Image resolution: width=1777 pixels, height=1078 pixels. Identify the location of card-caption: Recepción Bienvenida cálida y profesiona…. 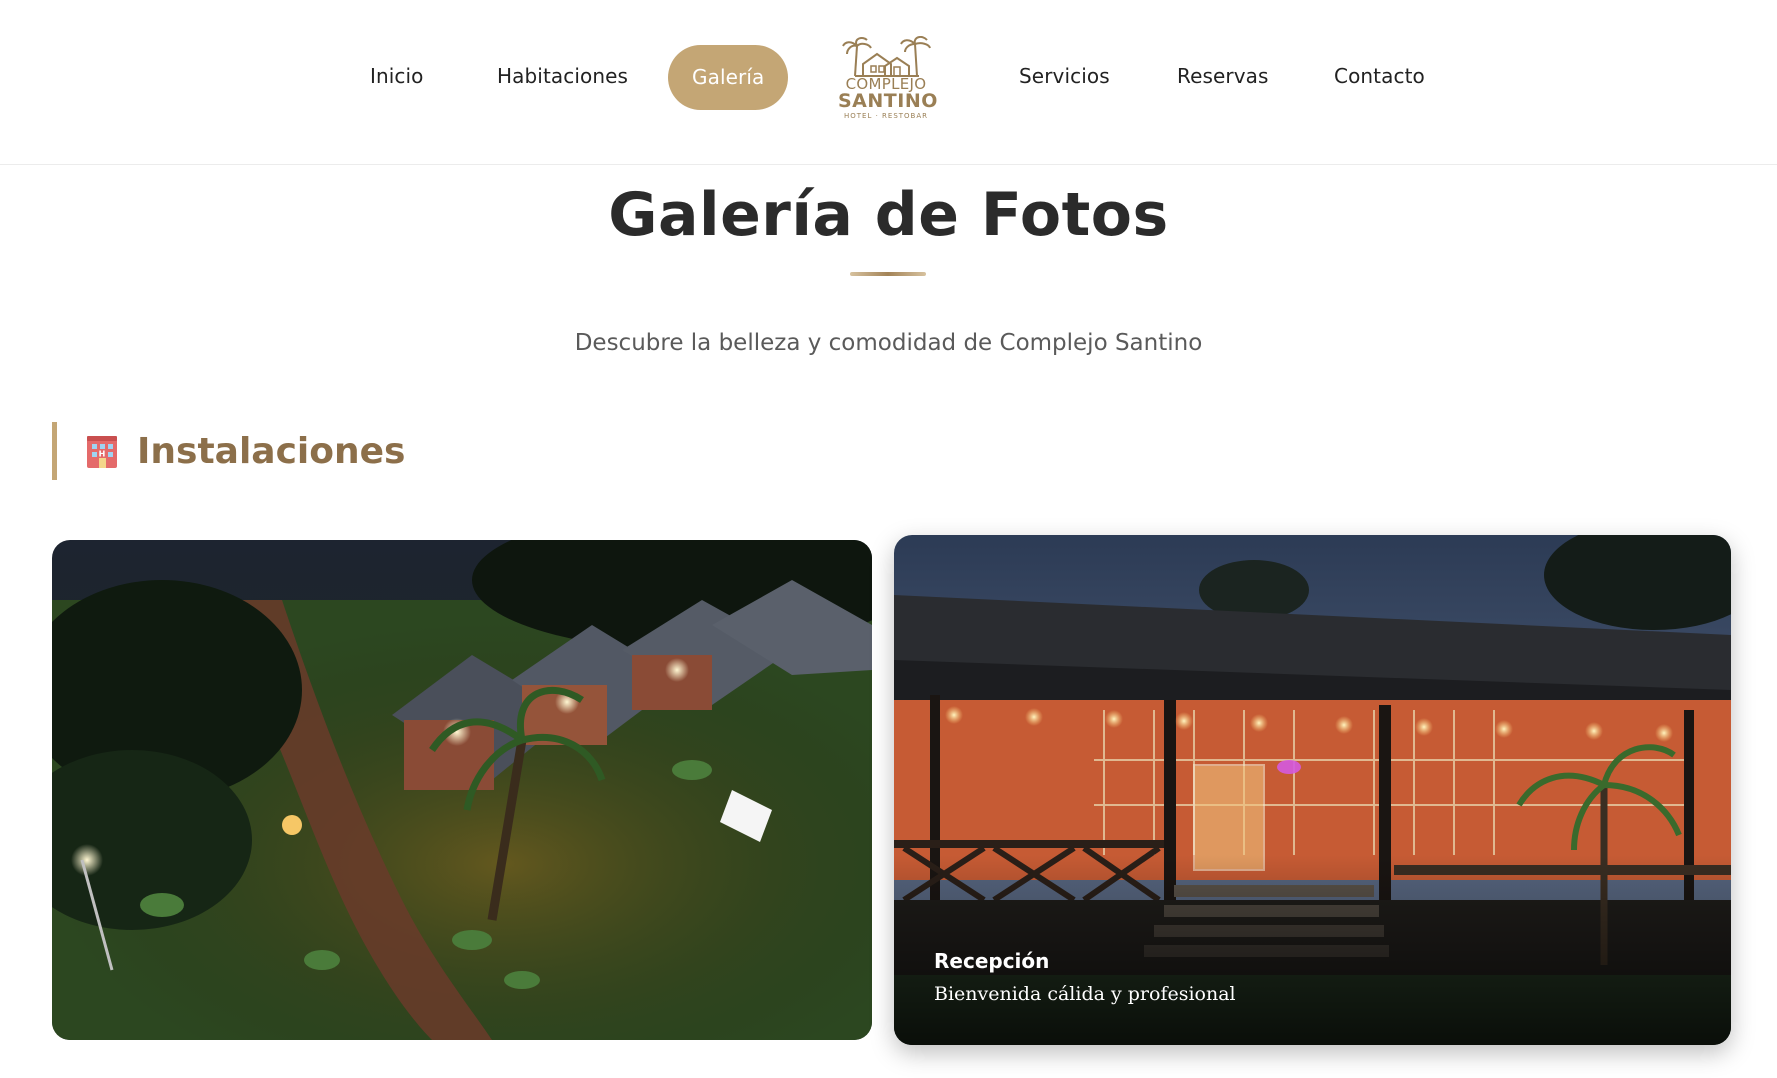
(1085, 977).